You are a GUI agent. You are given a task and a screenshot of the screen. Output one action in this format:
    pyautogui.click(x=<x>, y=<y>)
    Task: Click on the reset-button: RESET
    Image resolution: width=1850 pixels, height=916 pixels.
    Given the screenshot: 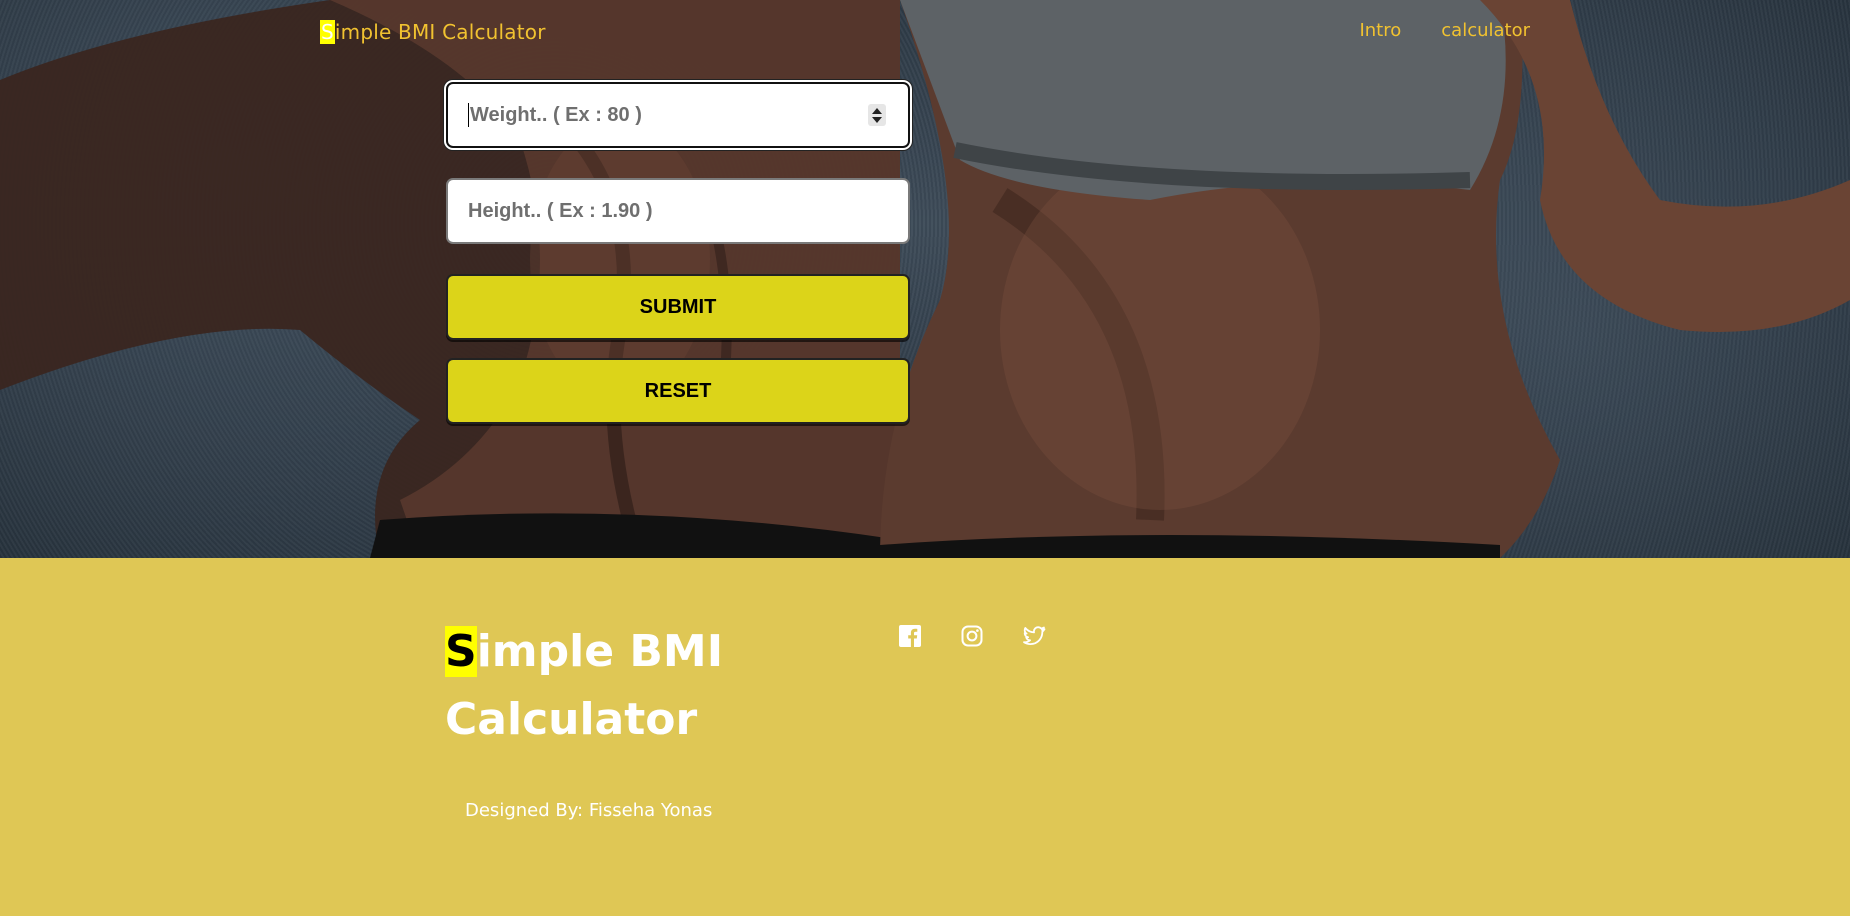 What is the action you would take?
    pyautogui.click(x=678, y=391)
    